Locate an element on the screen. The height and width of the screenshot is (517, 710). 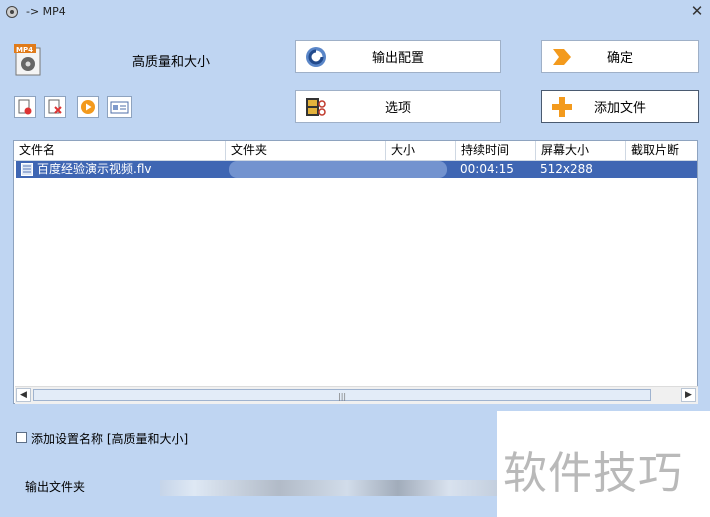
column-header-filename: 文件名 is located at coordinates (120, 150).